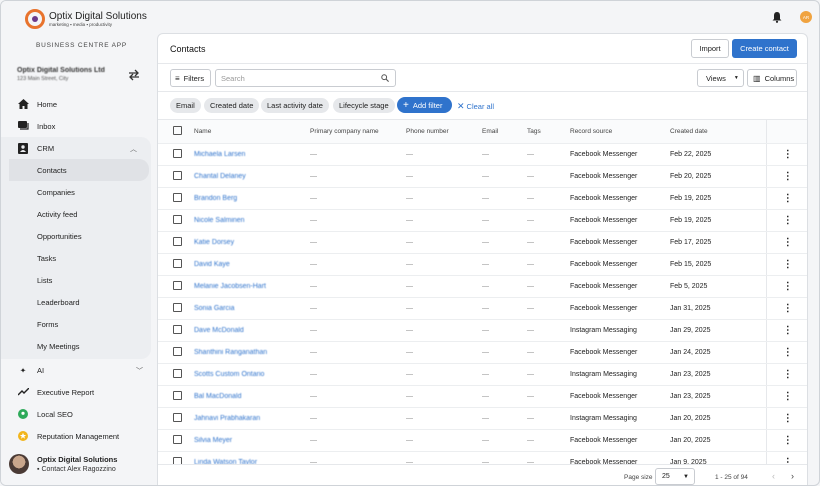  What do you see at coordinates (252, 418) in the screenshot?
I see `cell-name: Jahnavi Prabhakaran` at bounding box center [252, 418].